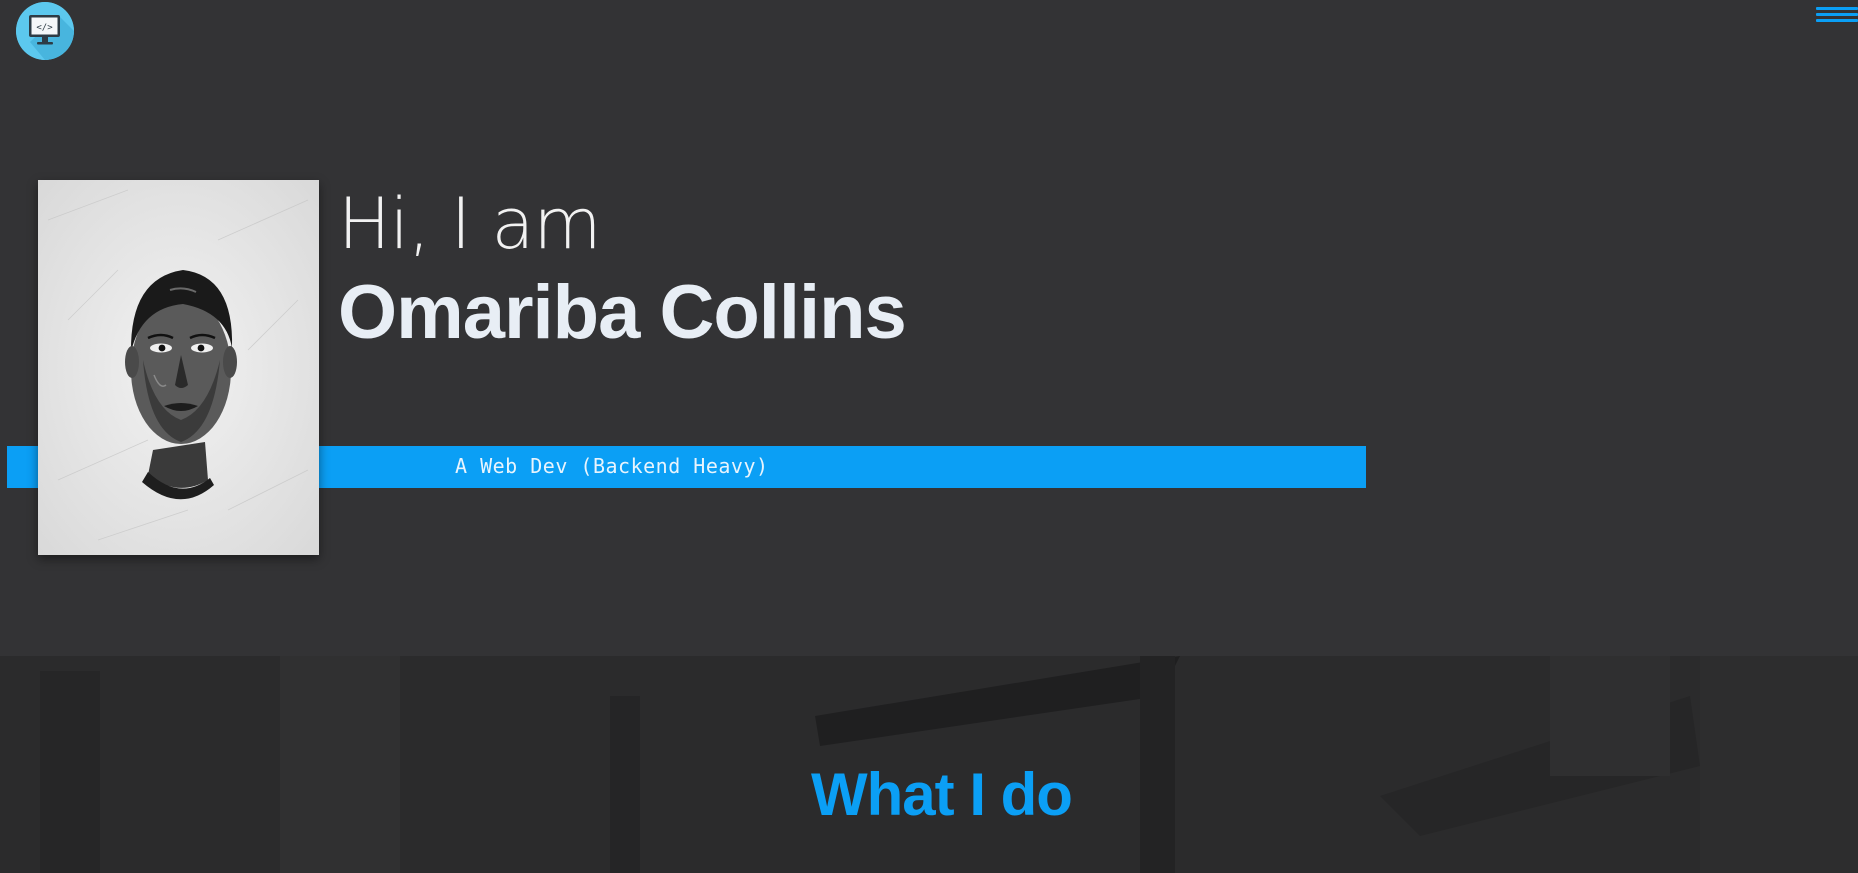  I want to click on monitor-code-icon: </>, so click(45, 31).